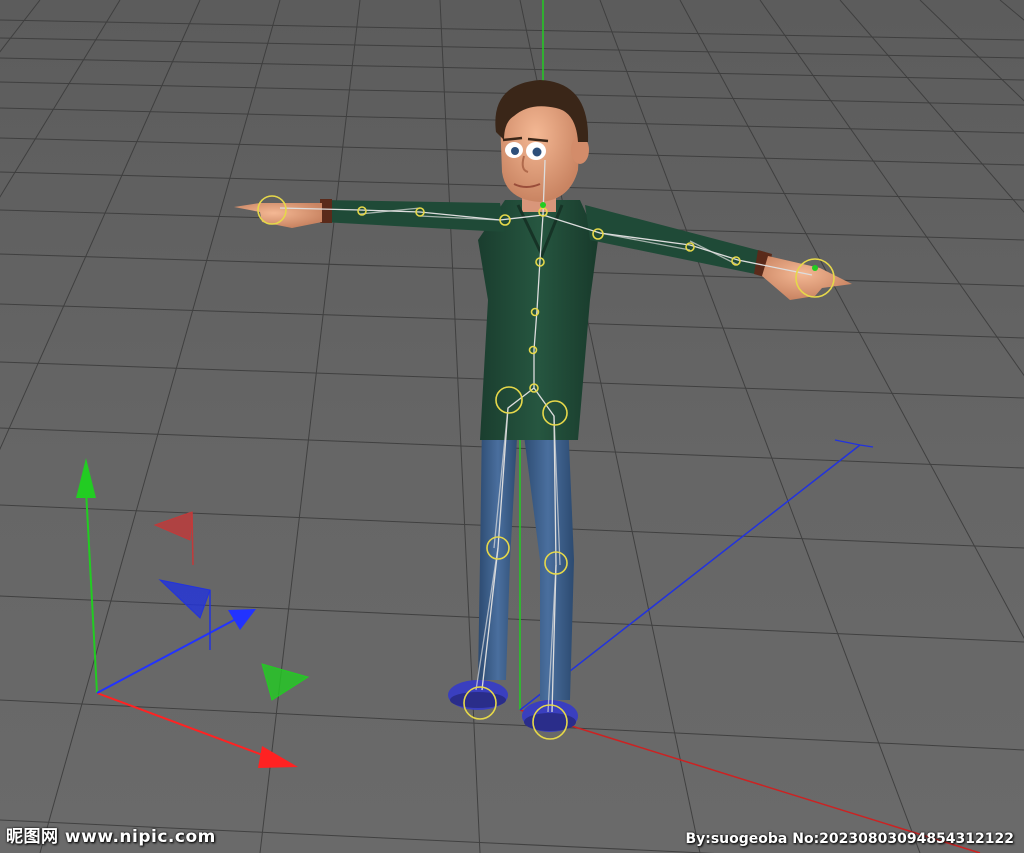 This screenshot has width=1024, height=853. I want to click on left-arm-sleeve, so click(413, 216).